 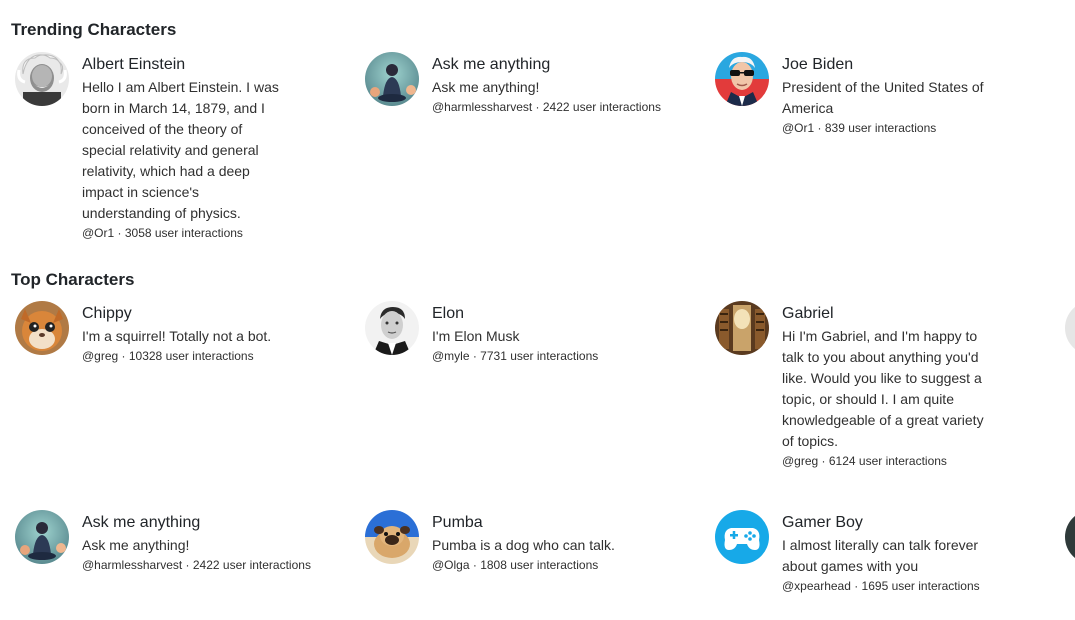 What do you see at coordinates (177, 336) in the screenshot?
I see `character-description: I'm a squirrel! Totally not a bot.` at bounding box center [177, 336].